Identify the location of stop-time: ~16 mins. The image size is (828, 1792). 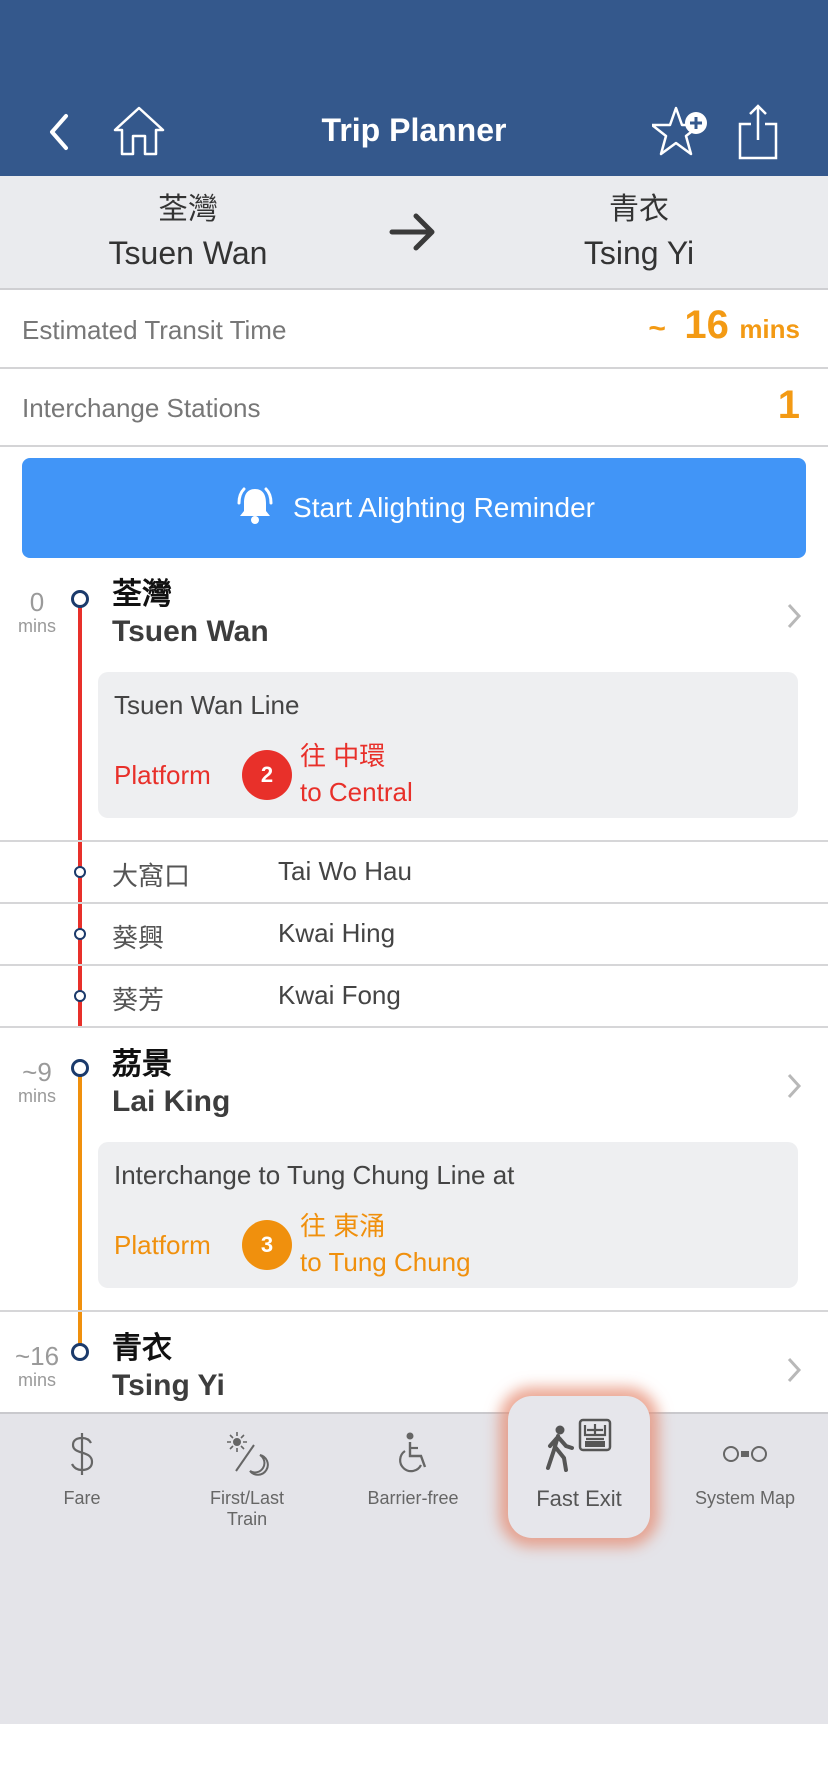
(37, 1366).